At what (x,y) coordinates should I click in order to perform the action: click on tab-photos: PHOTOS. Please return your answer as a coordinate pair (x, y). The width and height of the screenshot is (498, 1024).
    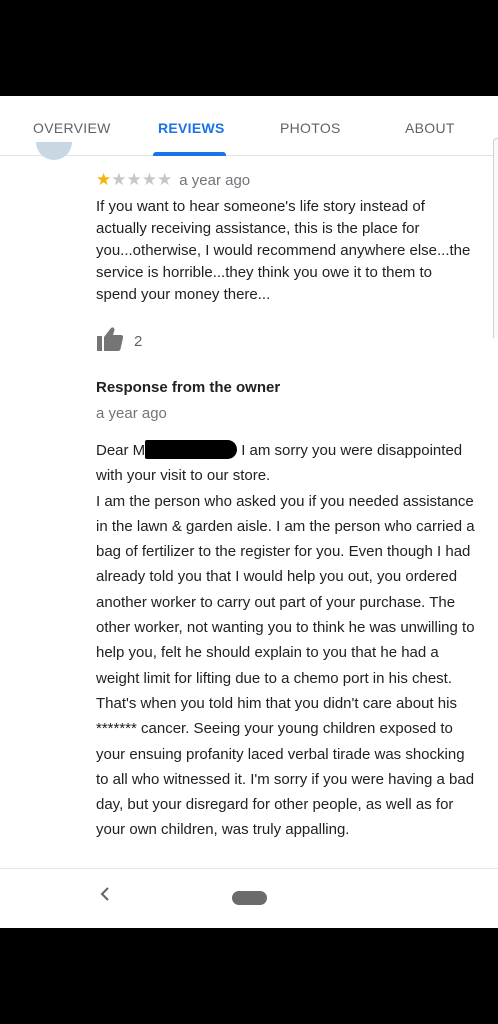
    Looking at the image, I should click on (310, 128).